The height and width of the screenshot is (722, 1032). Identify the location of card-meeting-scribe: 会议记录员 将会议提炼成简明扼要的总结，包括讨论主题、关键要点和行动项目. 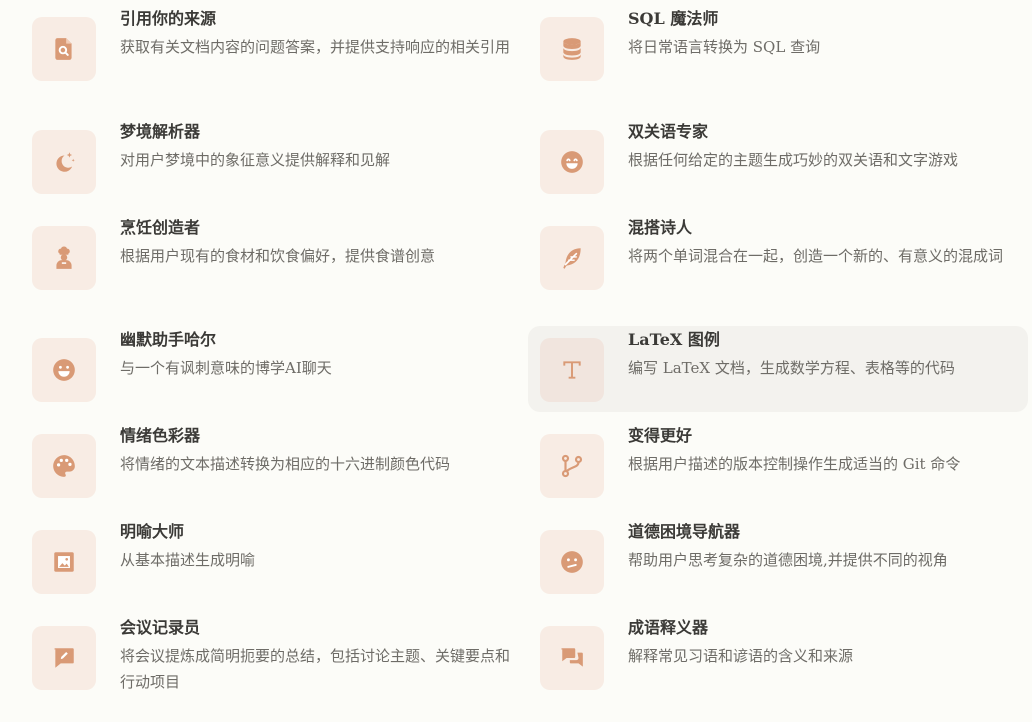
(270, 664).